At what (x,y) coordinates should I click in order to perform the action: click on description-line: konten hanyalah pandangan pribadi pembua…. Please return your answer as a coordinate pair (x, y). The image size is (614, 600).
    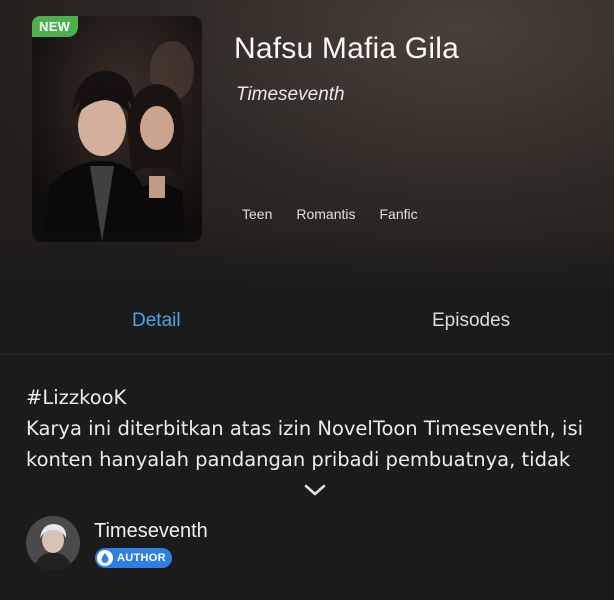
    Looking at the image, I should click on (298, 459).